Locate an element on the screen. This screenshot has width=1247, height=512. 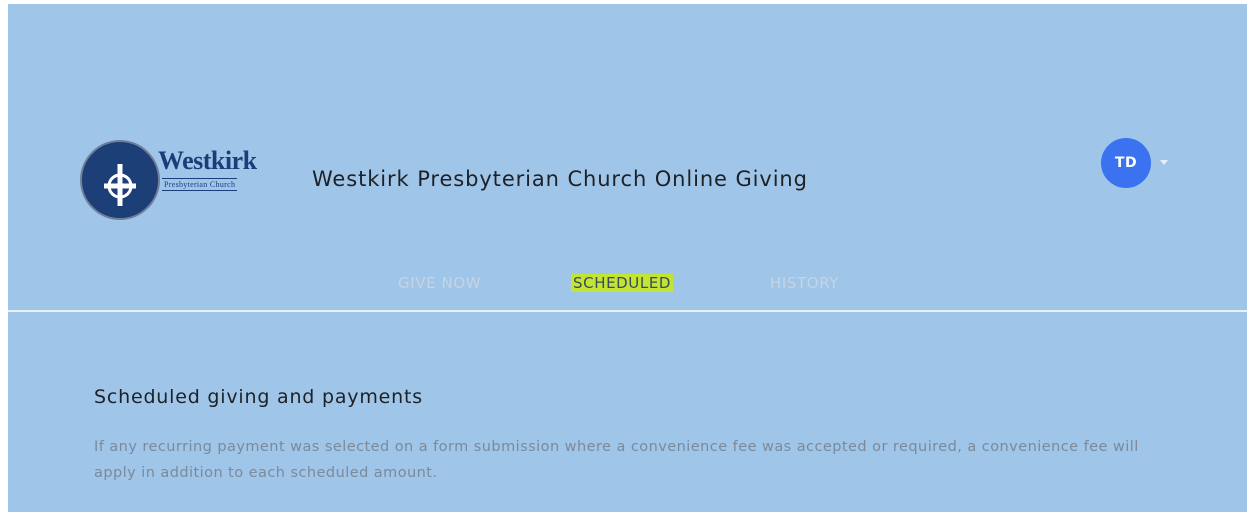
header-divider is located at coordinates (627, 311).